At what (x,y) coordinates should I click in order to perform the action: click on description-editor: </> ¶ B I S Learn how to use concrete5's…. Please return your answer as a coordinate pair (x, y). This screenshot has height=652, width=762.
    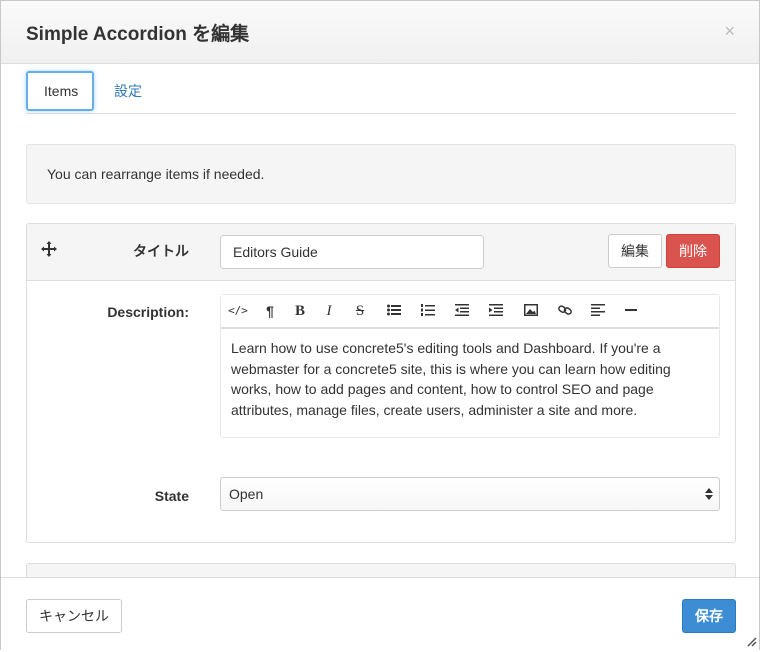
    Looking at the image, I should click on (470, 366).